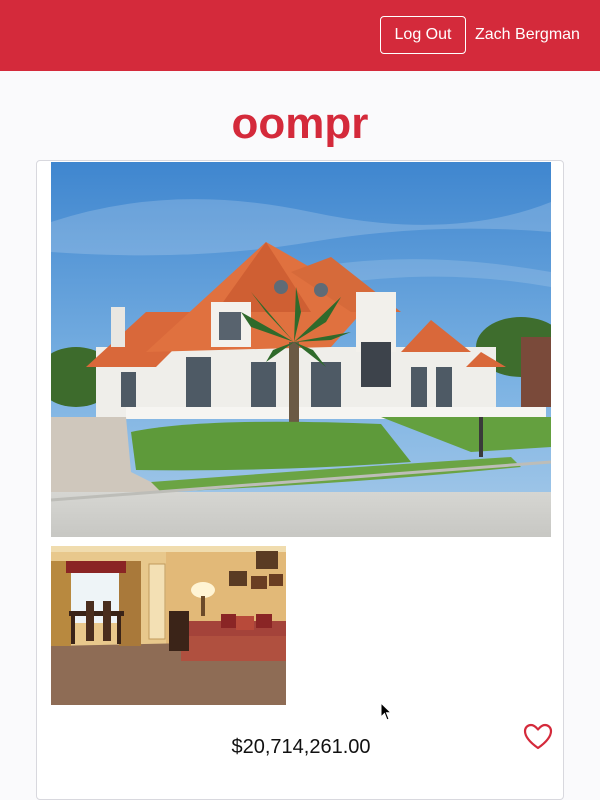 This screenshot has width=600, height=800. Describe the element at coordinates (538, 737) in the screenshot. I see `heart-outline-icon` at that location.